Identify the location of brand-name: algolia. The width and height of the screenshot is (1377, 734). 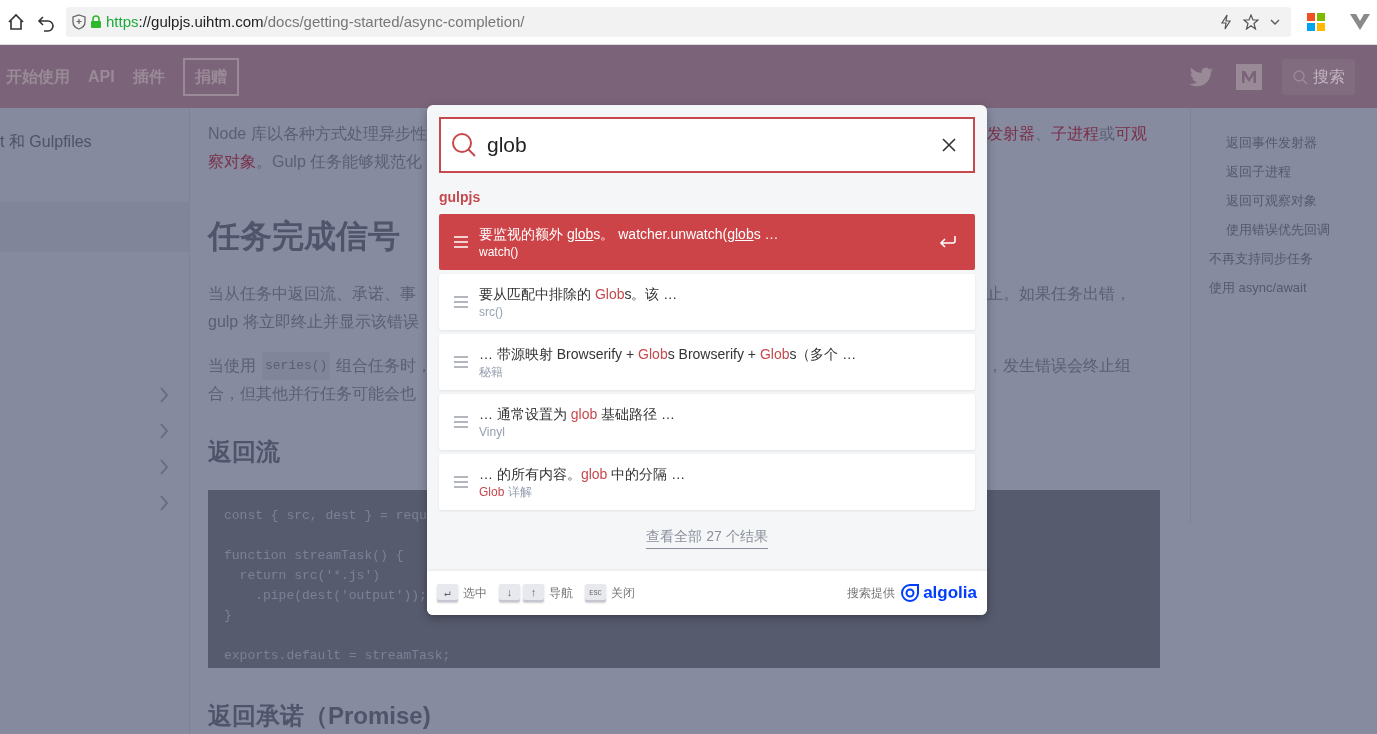
(950, 593).